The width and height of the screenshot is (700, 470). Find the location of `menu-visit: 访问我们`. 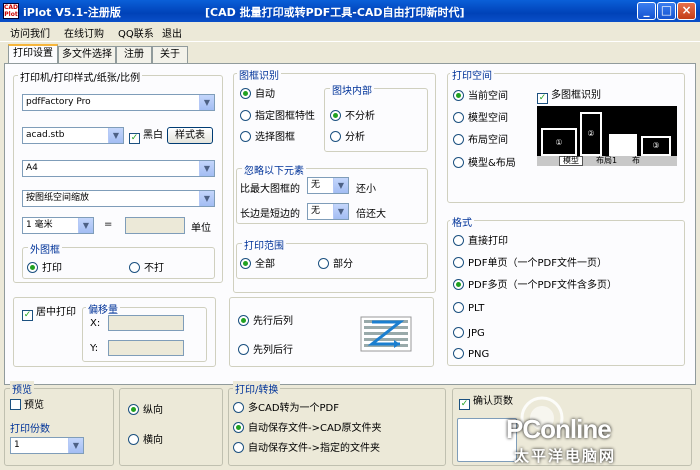

menu-visit: 访问我们 is located at coordinates (30, 32).